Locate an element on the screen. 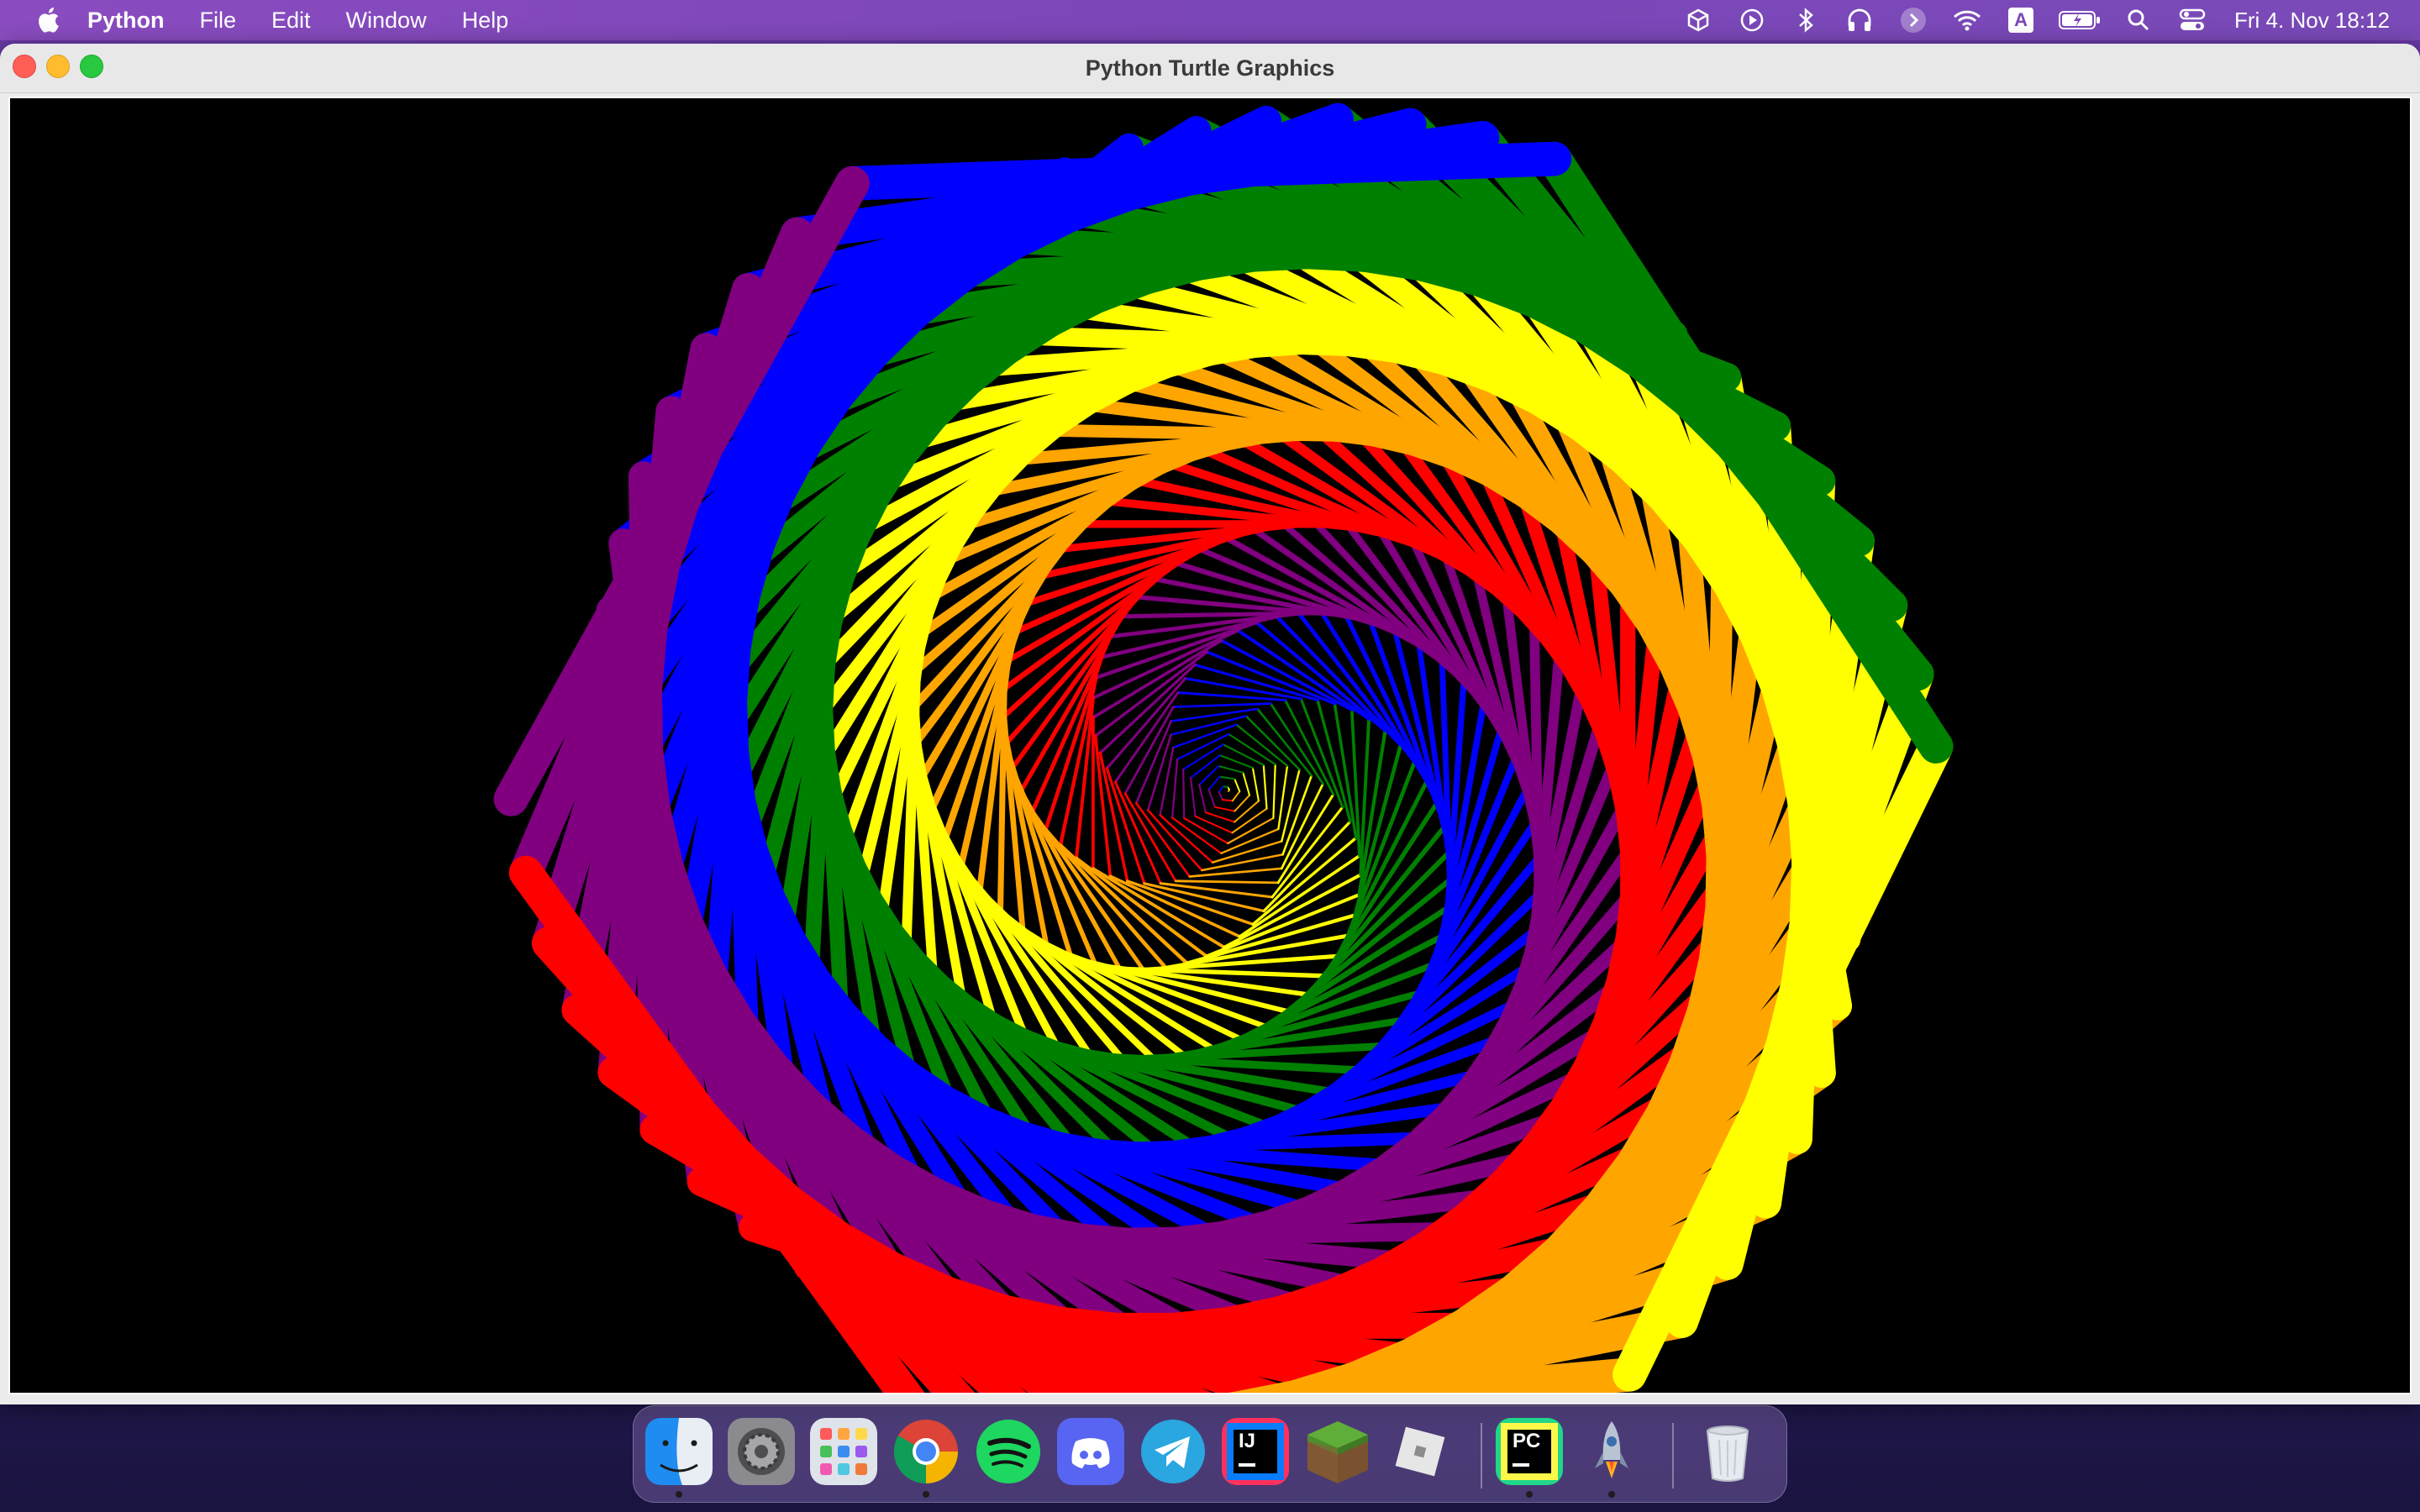 The image size is (2420, 1512). headphones-icon is located at coordinates (1860, 20).